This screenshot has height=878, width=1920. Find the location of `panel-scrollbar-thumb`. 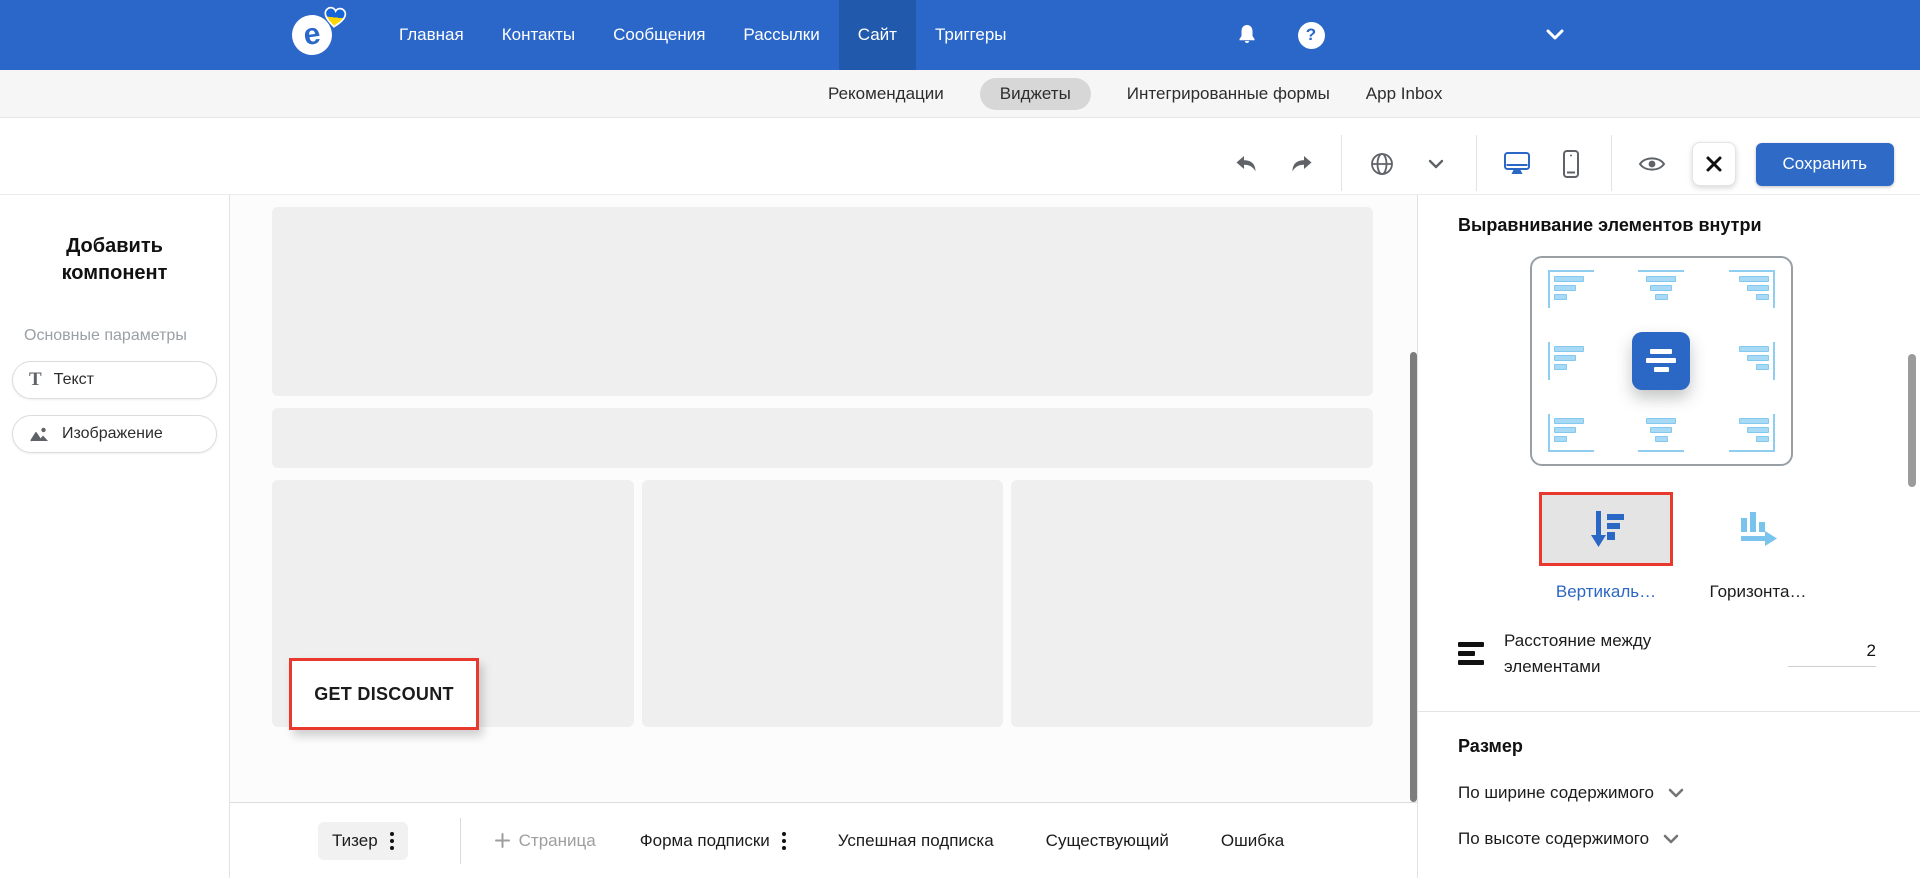

panel-scrollbar-thumb is located at coordinates (1912, 420).